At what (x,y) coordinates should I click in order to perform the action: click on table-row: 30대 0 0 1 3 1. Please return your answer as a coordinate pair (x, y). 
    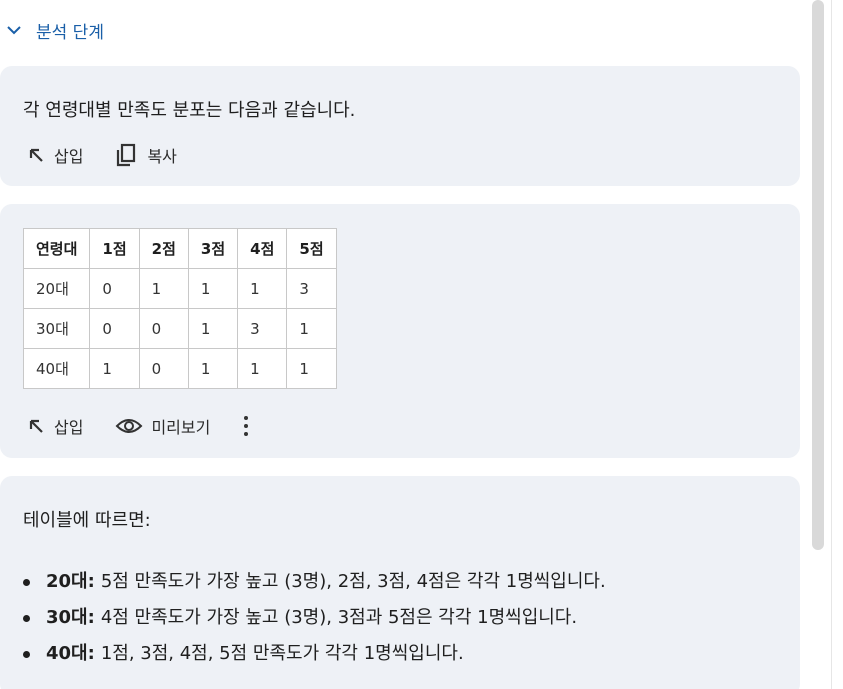
    Looking at the image, I should click on (179, 328).